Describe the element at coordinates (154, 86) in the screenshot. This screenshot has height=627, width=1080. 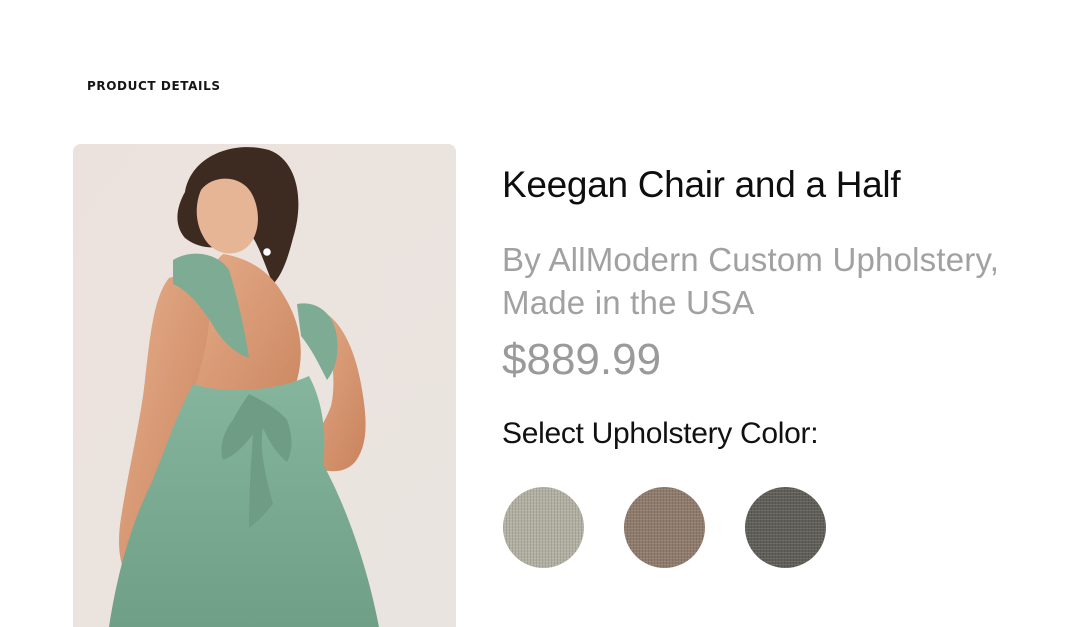
I see `section-label: PRODUCT DETAILS` at that location.